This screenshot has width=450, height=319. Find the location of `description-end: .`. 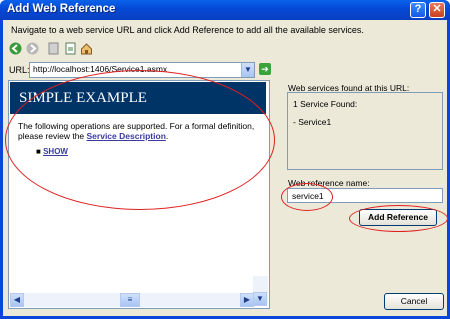

description-end: . is located at coordinates (167, 136).